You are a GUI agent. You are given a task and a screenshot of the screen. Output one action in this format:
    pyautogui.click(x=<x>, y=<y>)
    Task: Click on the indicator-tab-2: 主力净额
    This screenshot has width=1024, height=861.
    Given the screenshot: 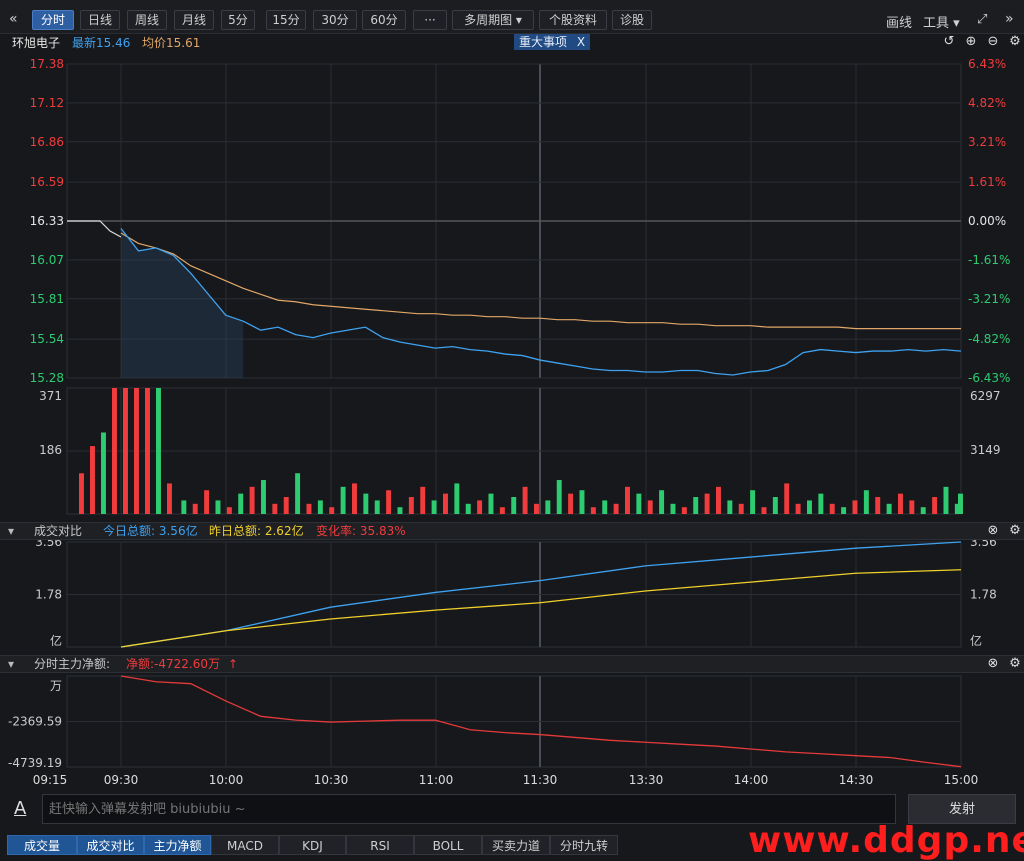 What is the action you would take?
    pyautogui.click(x=177, y=845)
    